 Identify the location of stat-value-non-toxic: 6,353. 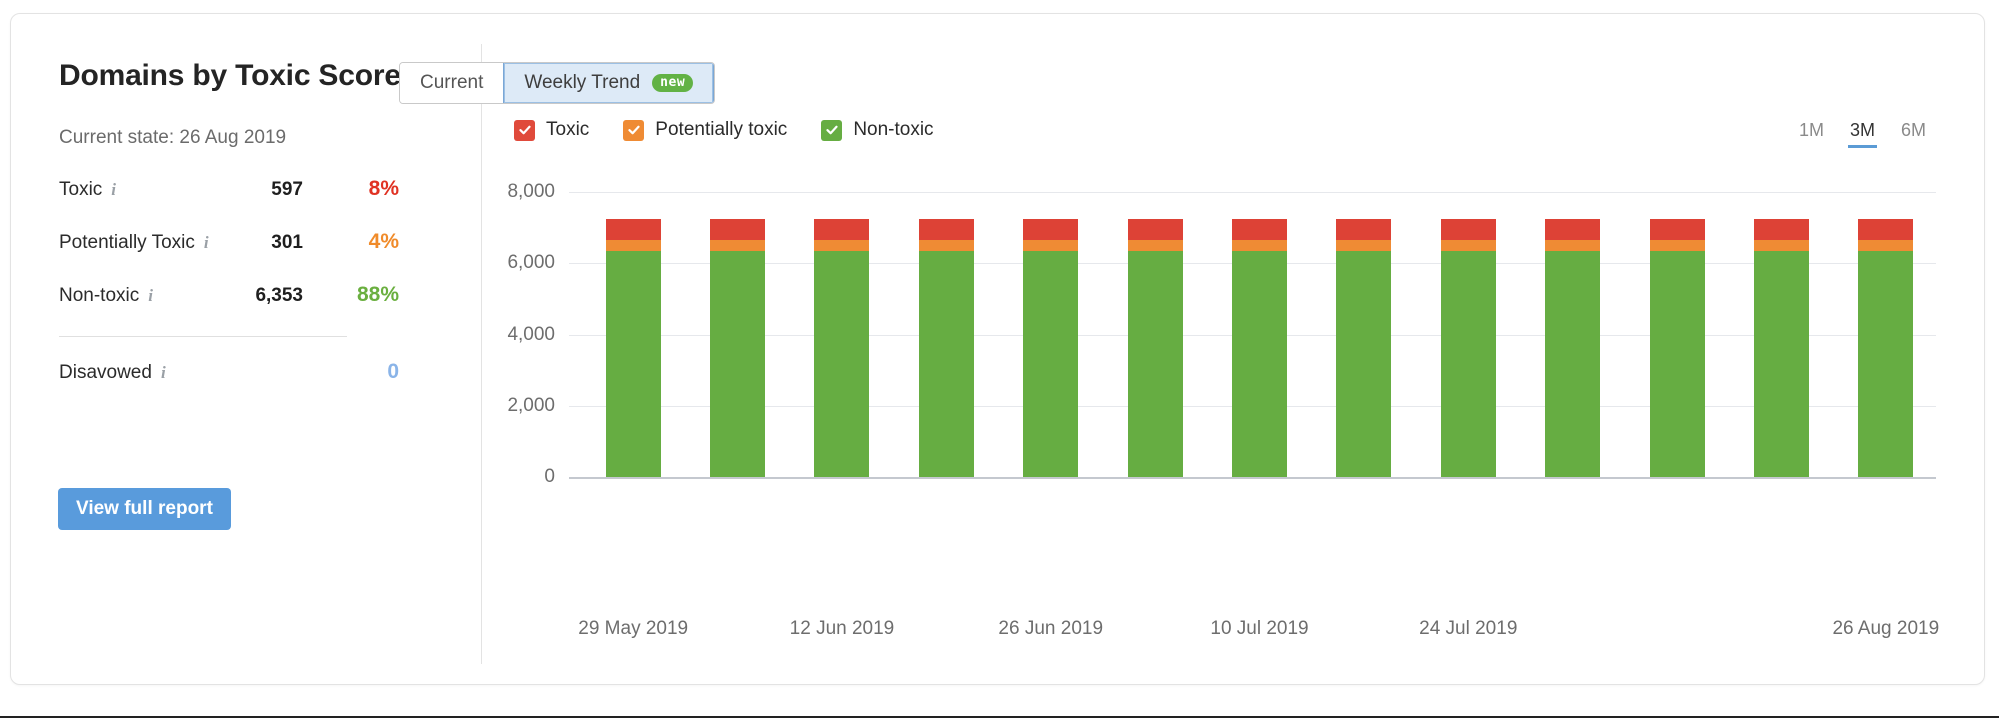
(279, 295).